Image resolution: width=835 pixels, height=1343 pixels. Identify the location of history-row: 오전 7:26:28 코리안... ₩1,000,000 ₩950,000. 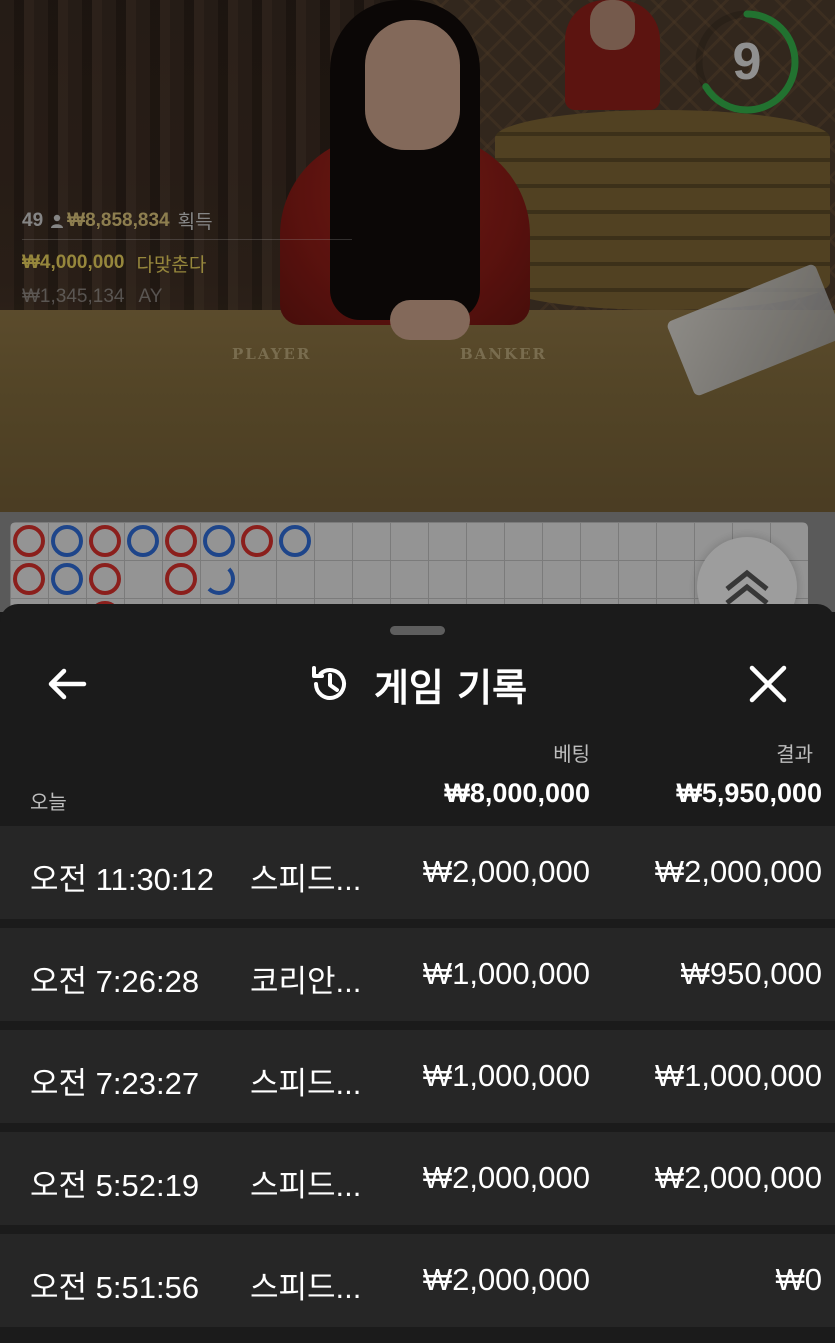
(417, 974).